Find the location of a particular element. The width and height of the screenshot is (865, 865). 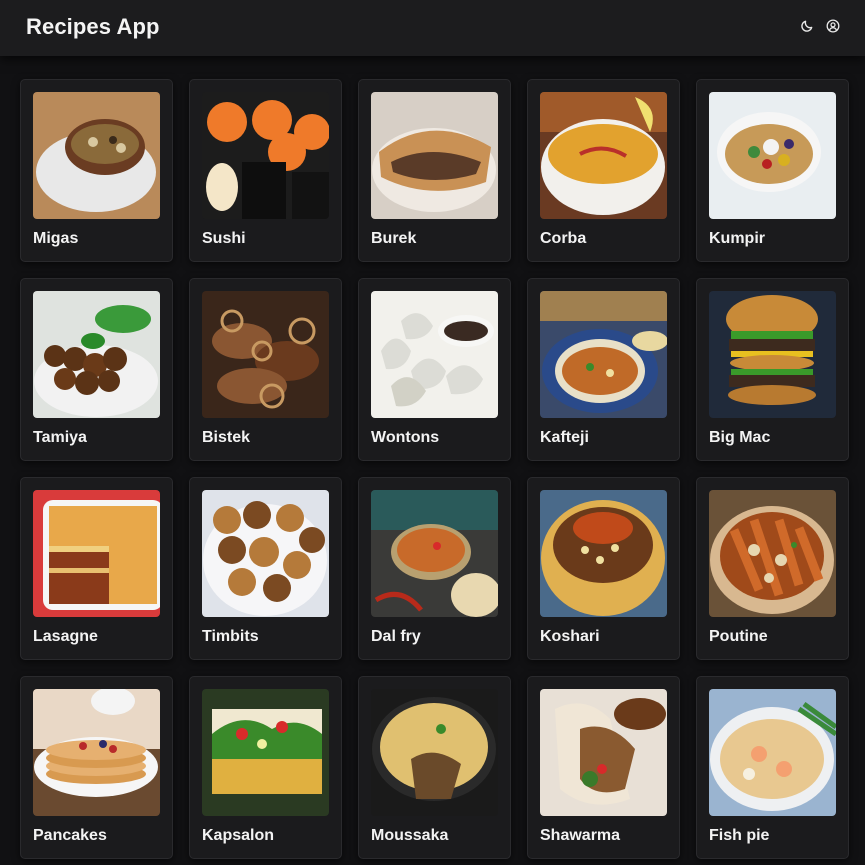

recipe-name: Burek is located at coordinates (394, 238).